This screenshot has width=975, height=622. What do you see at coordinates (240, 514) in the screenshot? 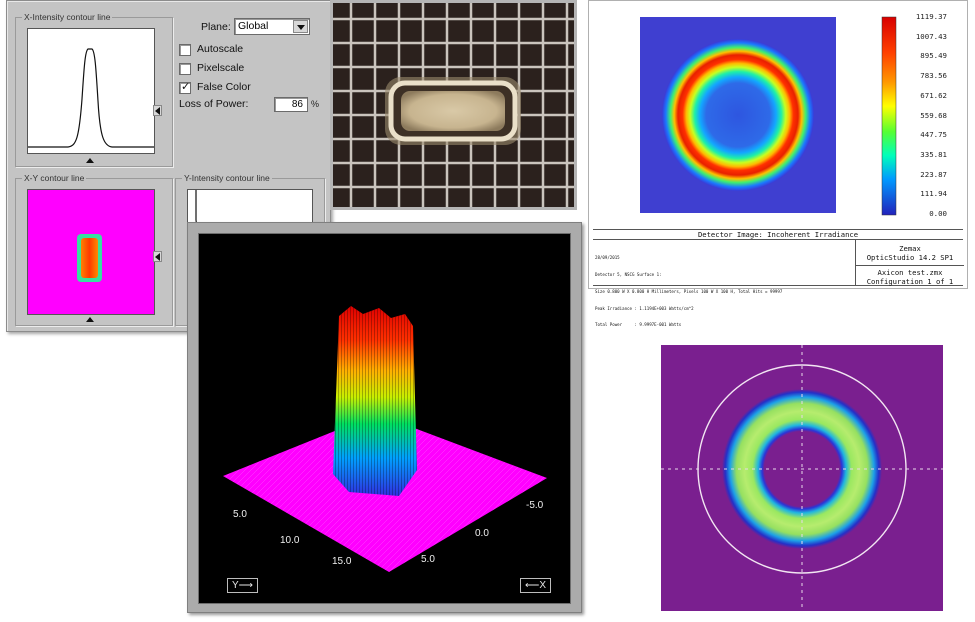
I see `y-axis-tick: 5.0` at bounding box center [240, 514].